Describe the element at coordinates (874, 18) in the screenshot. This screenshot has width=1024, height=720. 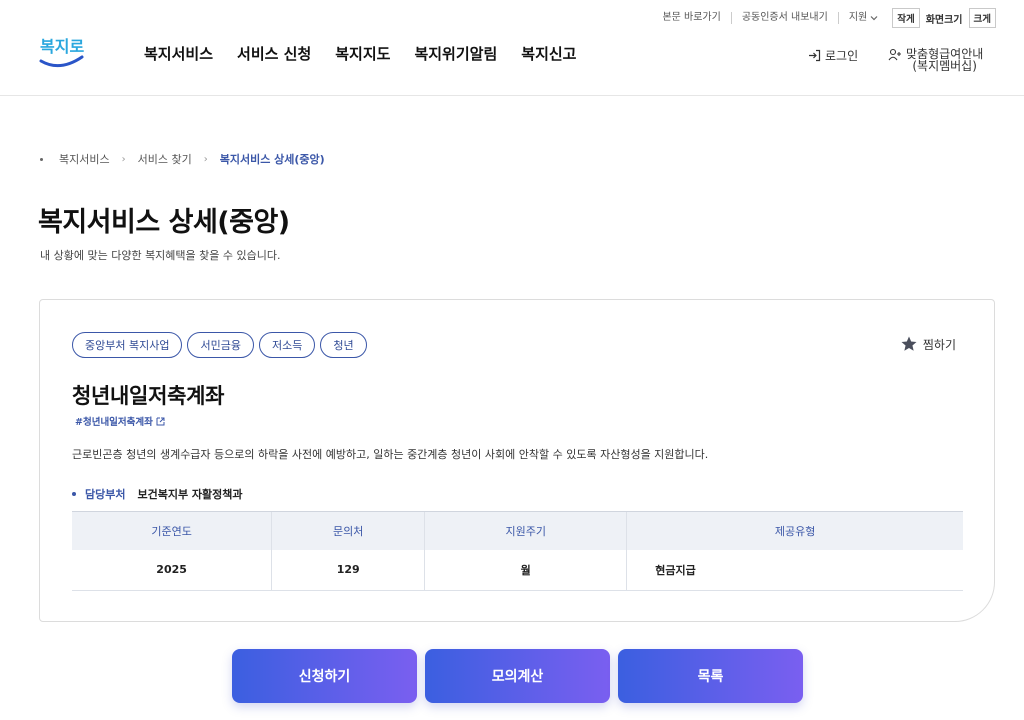
I see `chevron-down-icon` at that location.